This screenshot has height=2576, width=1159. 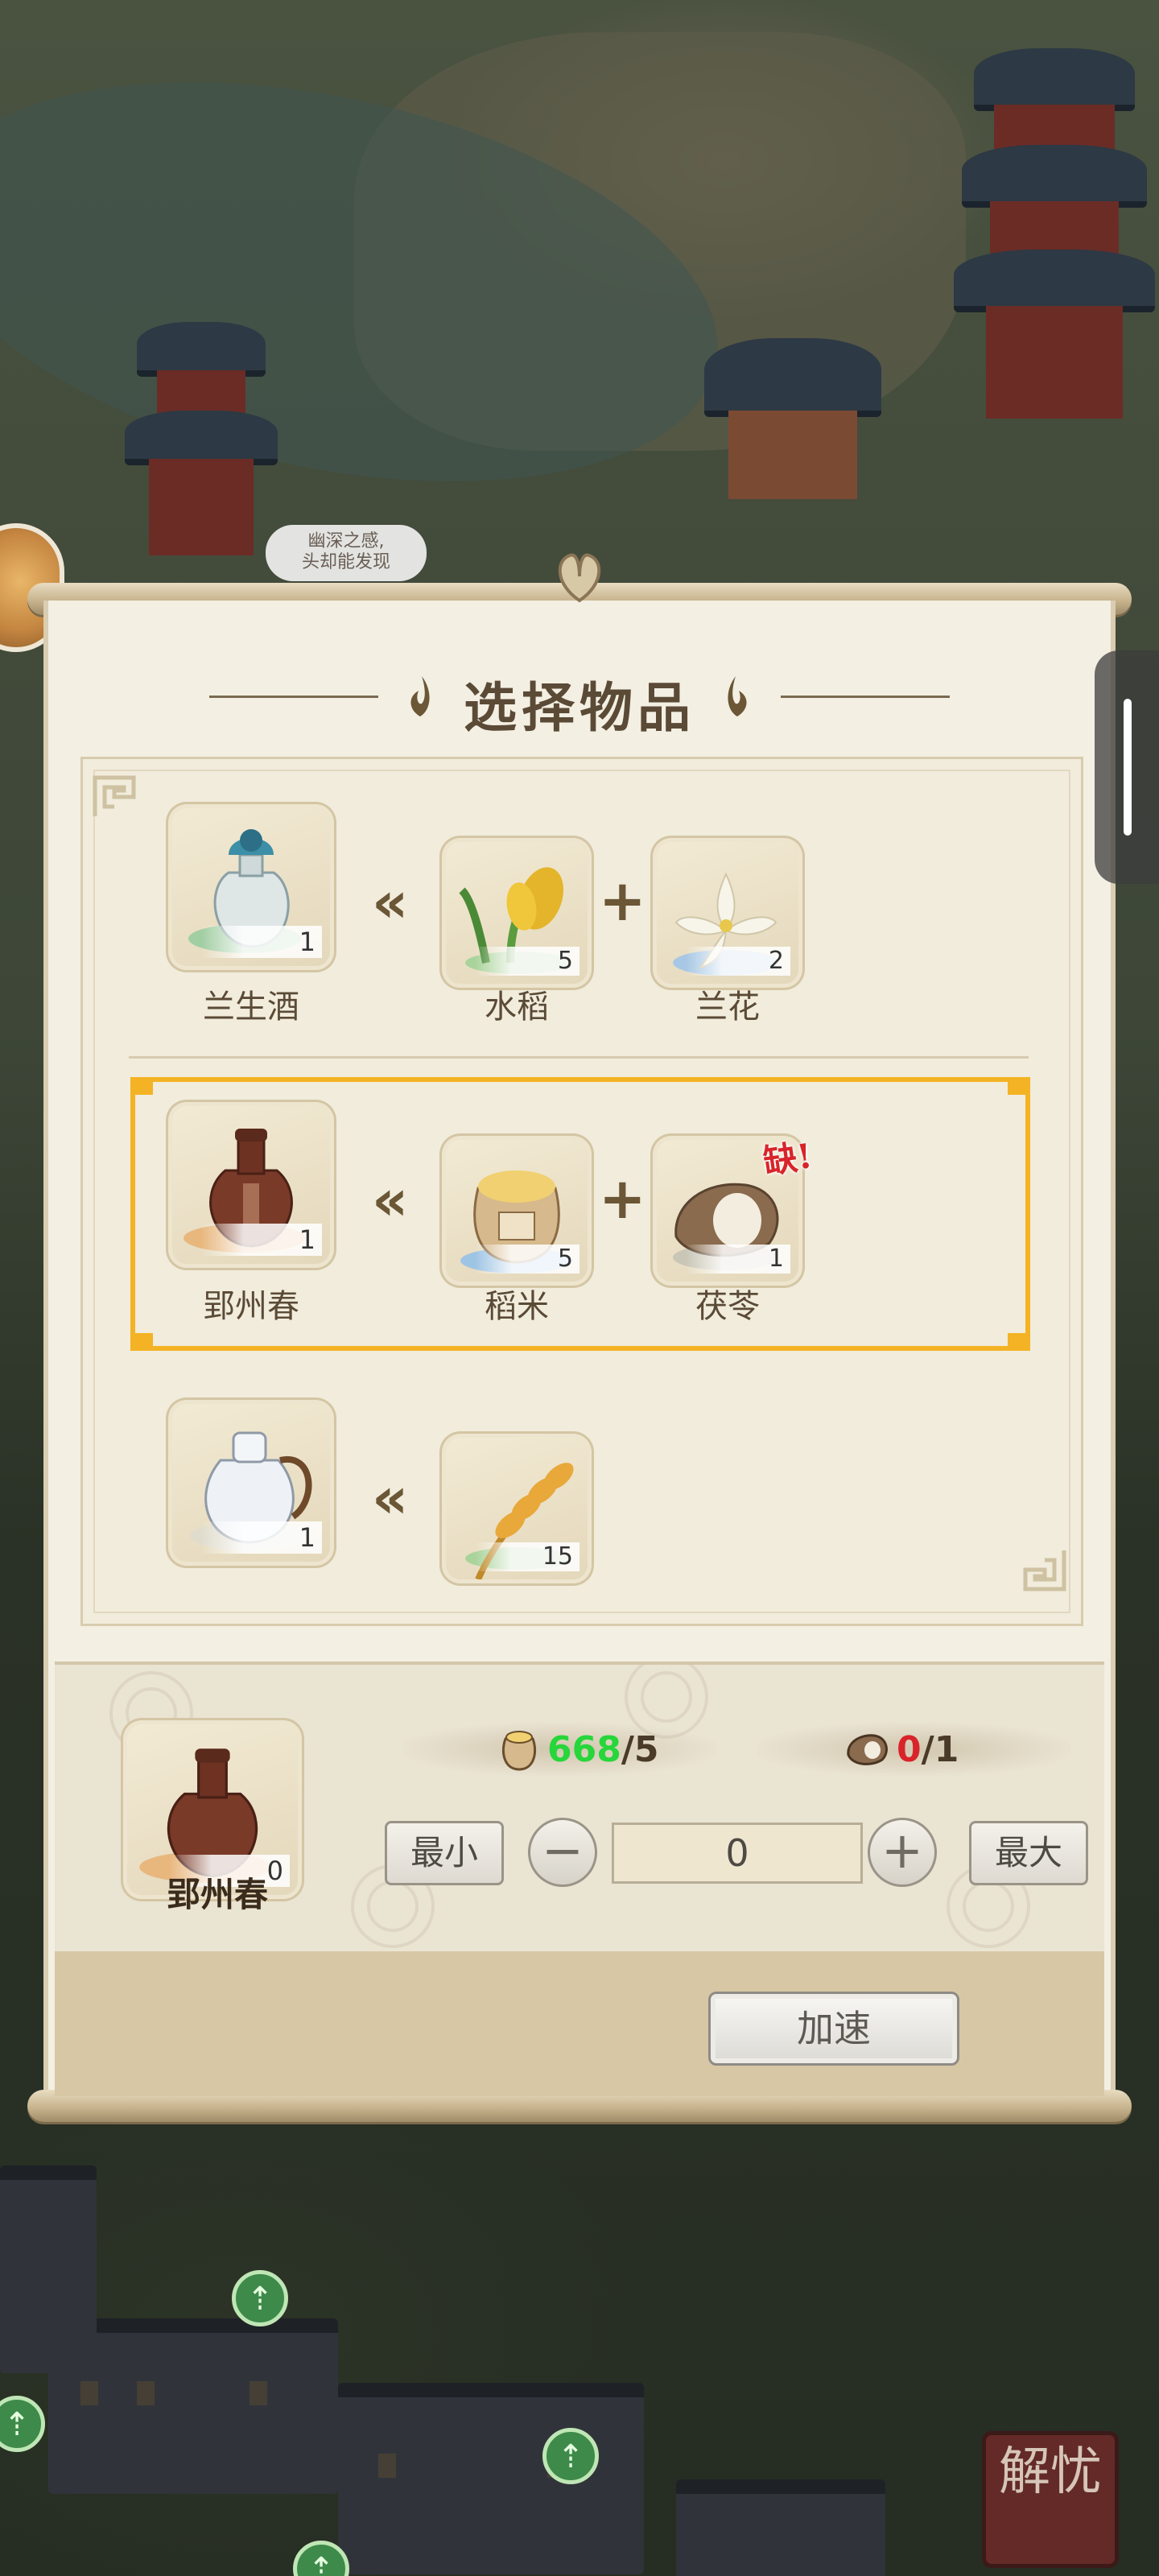 I want to click on missing-badge: 缺!, so click(x=788, y=1159).